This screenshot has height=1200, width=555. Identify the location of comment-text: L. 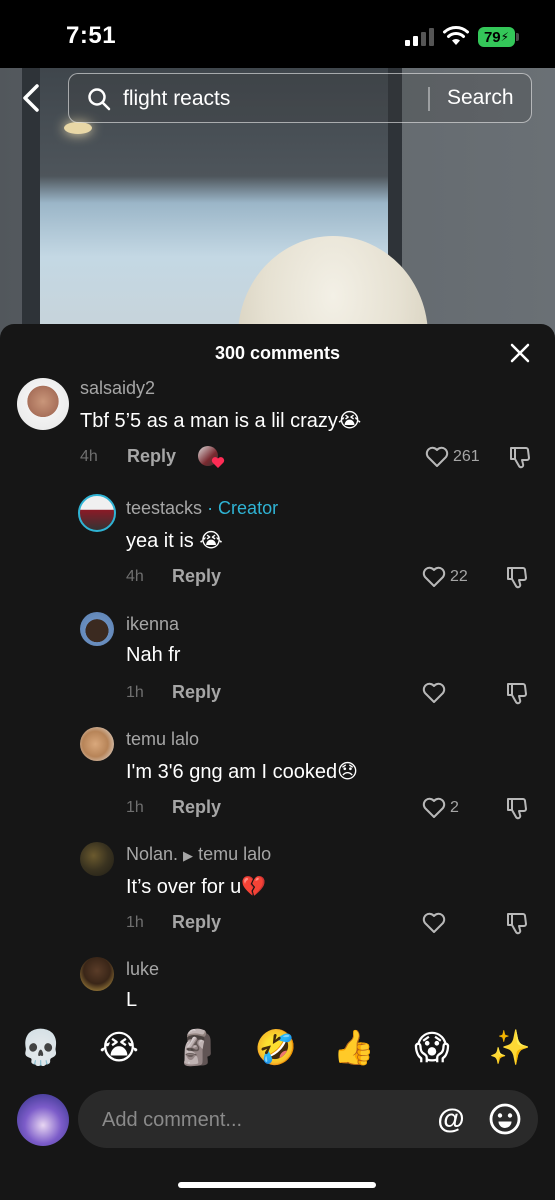
(132, 1000).